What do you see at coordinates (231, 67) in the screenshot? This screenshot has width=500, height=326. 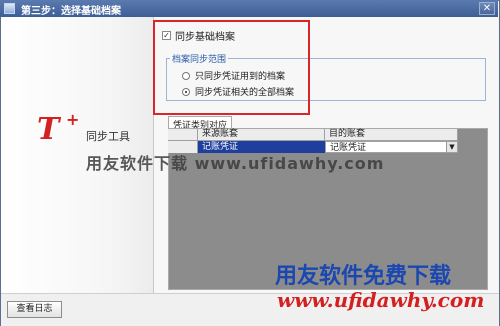 I see `highlight-frame` at bounding box center [231, 67].